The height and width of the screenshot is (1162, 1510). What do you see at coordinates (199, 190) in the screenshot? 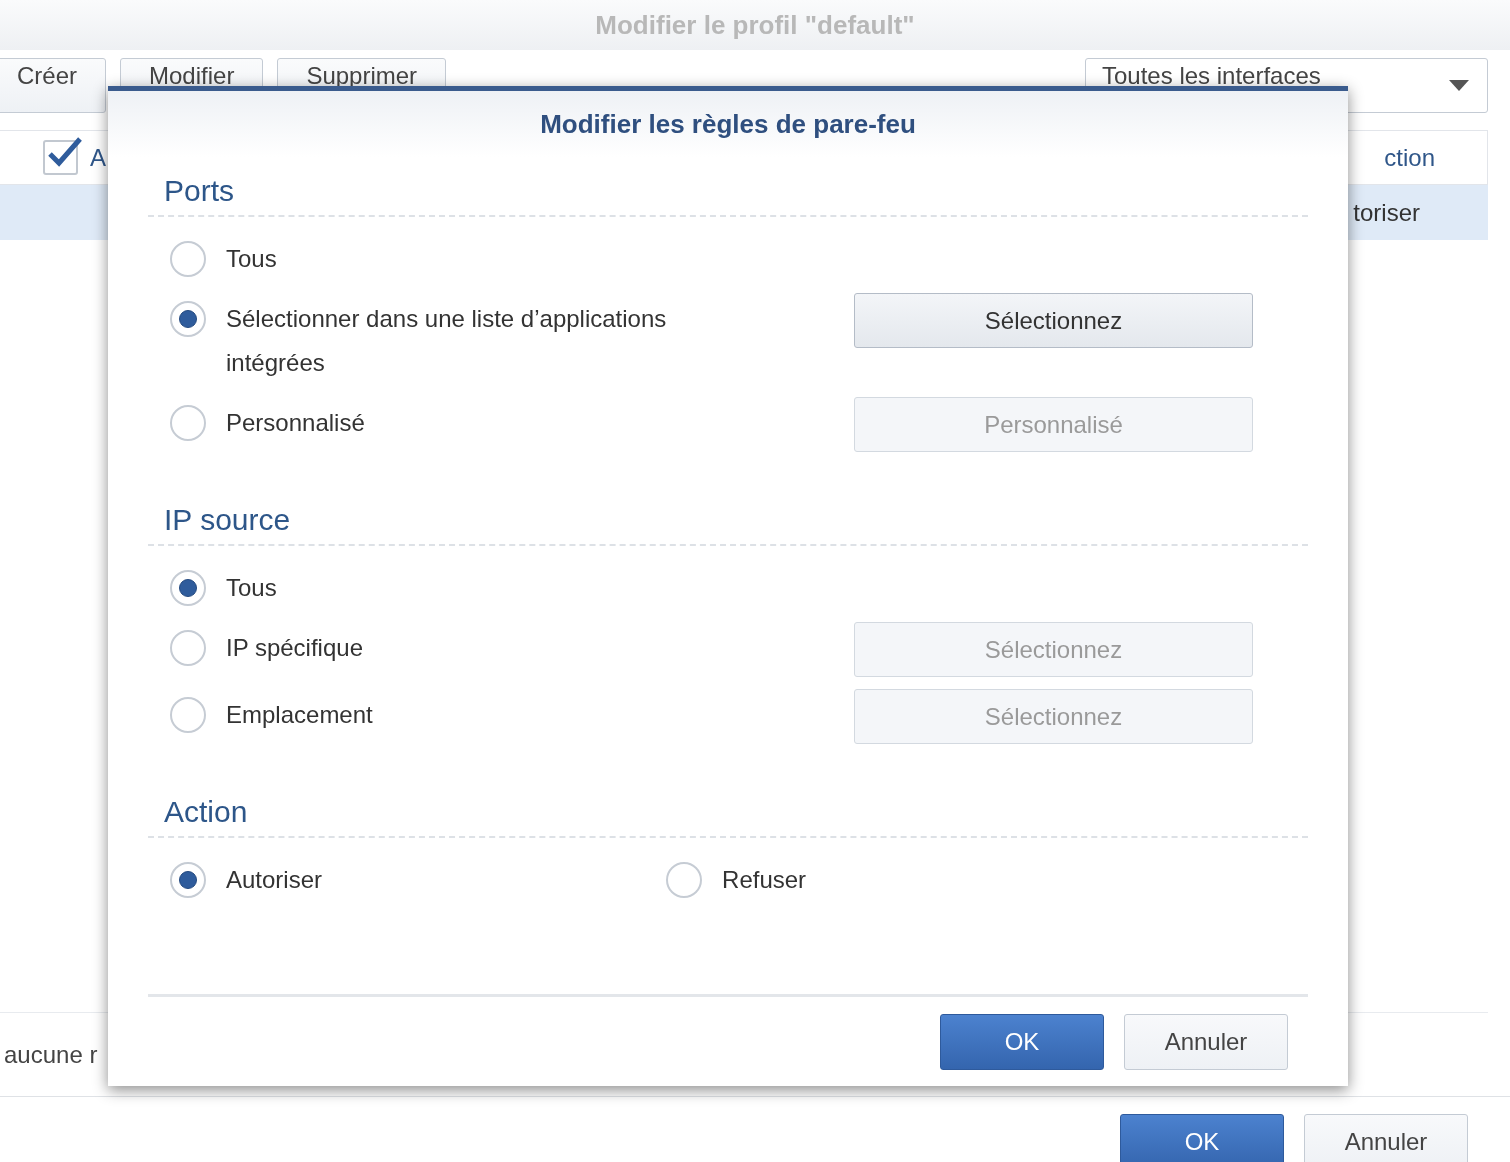
I see `section-heading: Ports` at bounding box center [199, 190].